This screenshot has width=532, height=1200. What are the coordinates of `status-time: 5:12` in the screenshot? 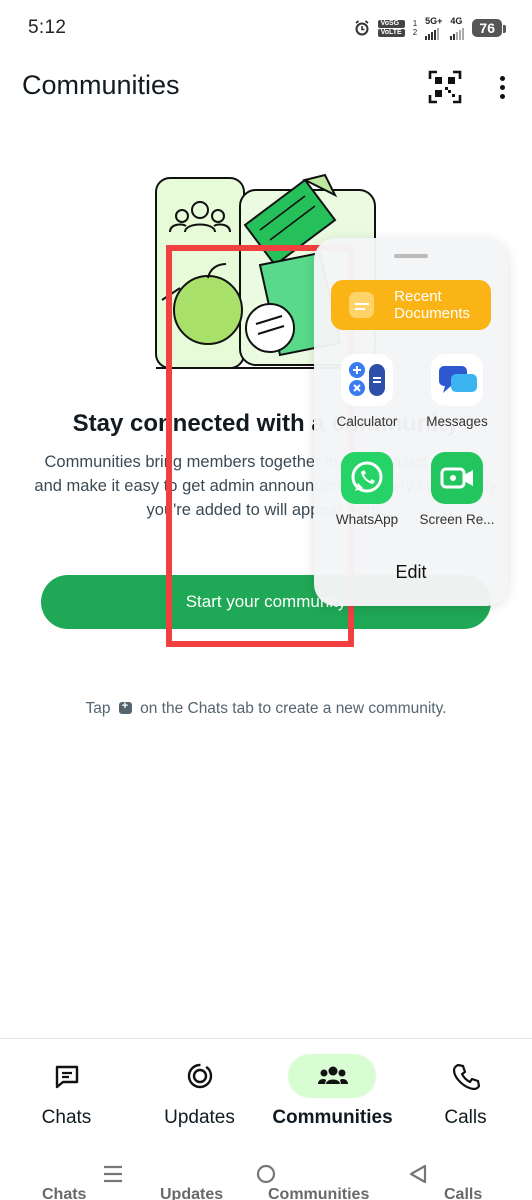 It's located at (47, 27).